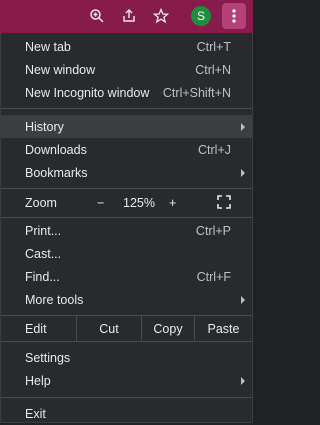 The image size is (320, 425). What do you see at coordinates (126, 299) in the screenshot?
I see `menu-item-more-tools: More tools` at bounding box center [126, 299].